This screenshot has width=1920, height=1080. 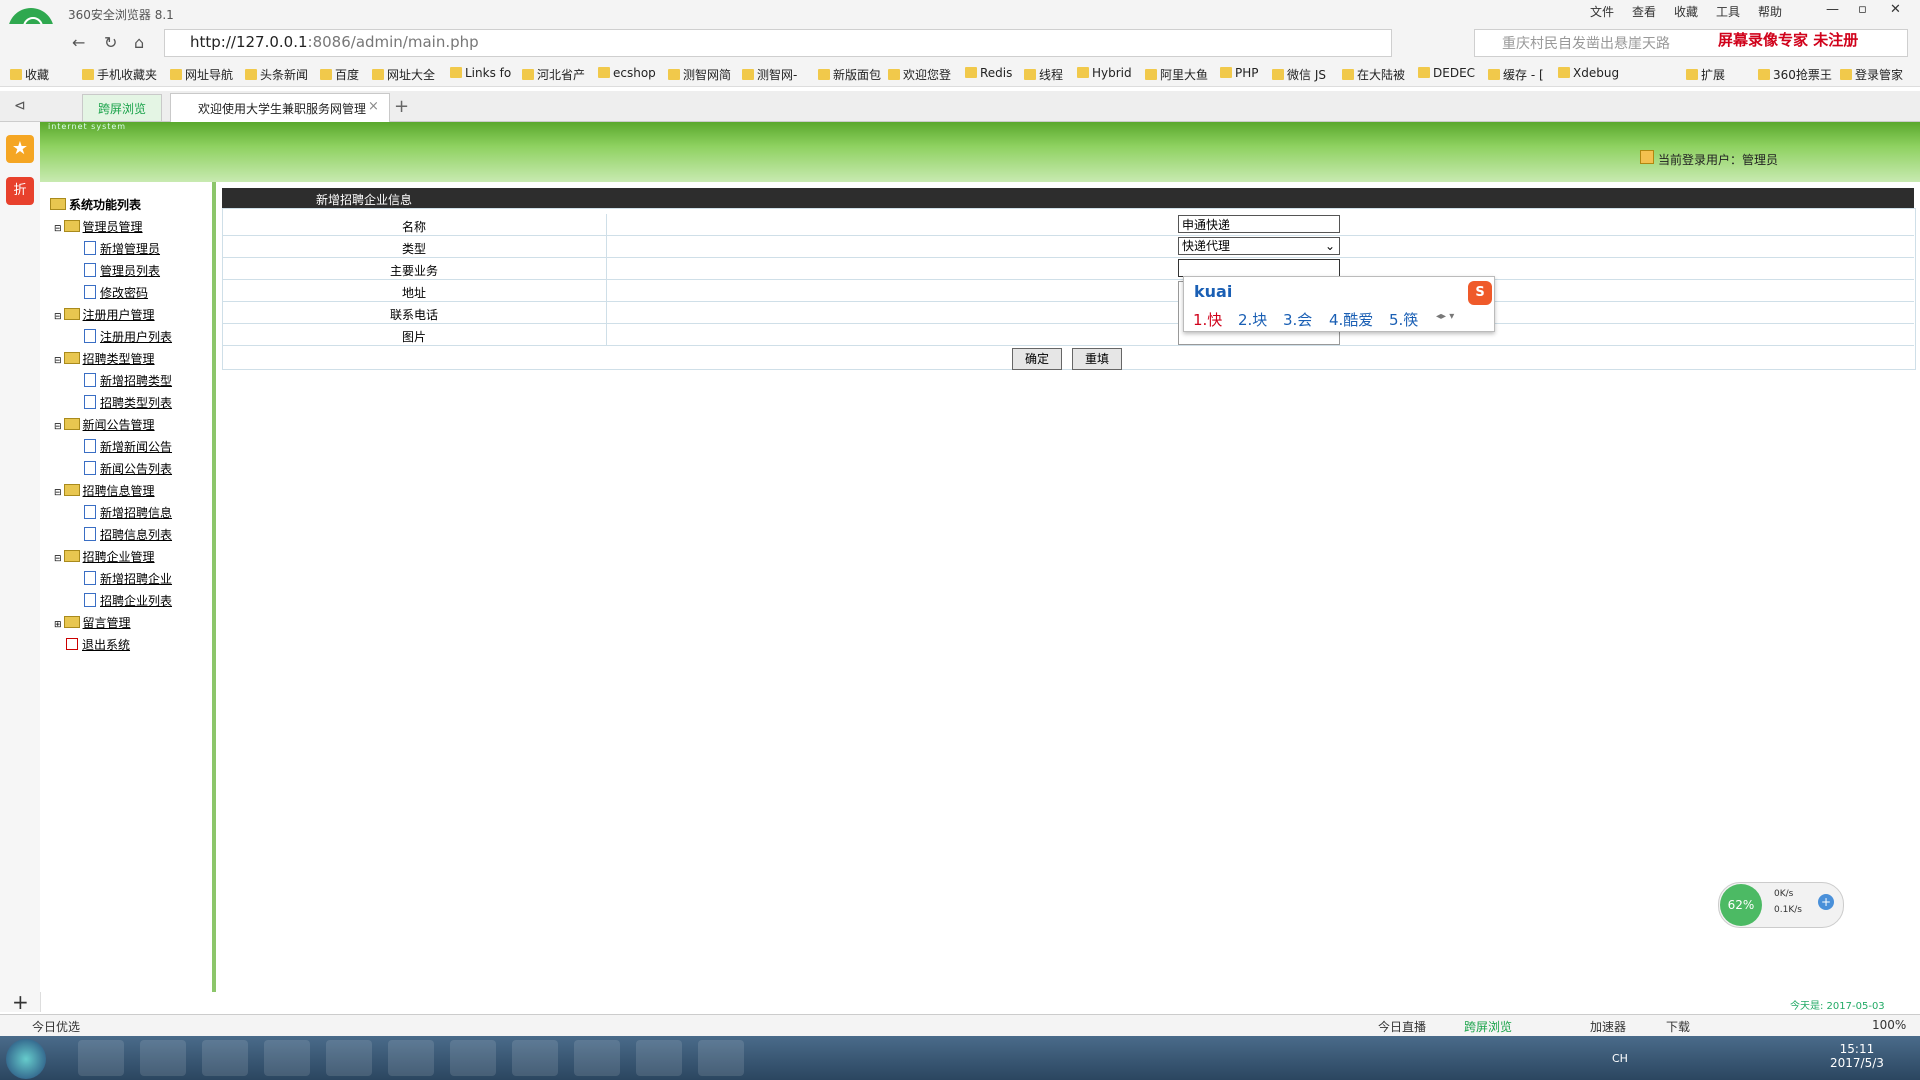 What do you see at coordinates (119, 74) in the screenshot?
I see `bookmark-item: 手机收藏夹` at bounding box center [119, 74].